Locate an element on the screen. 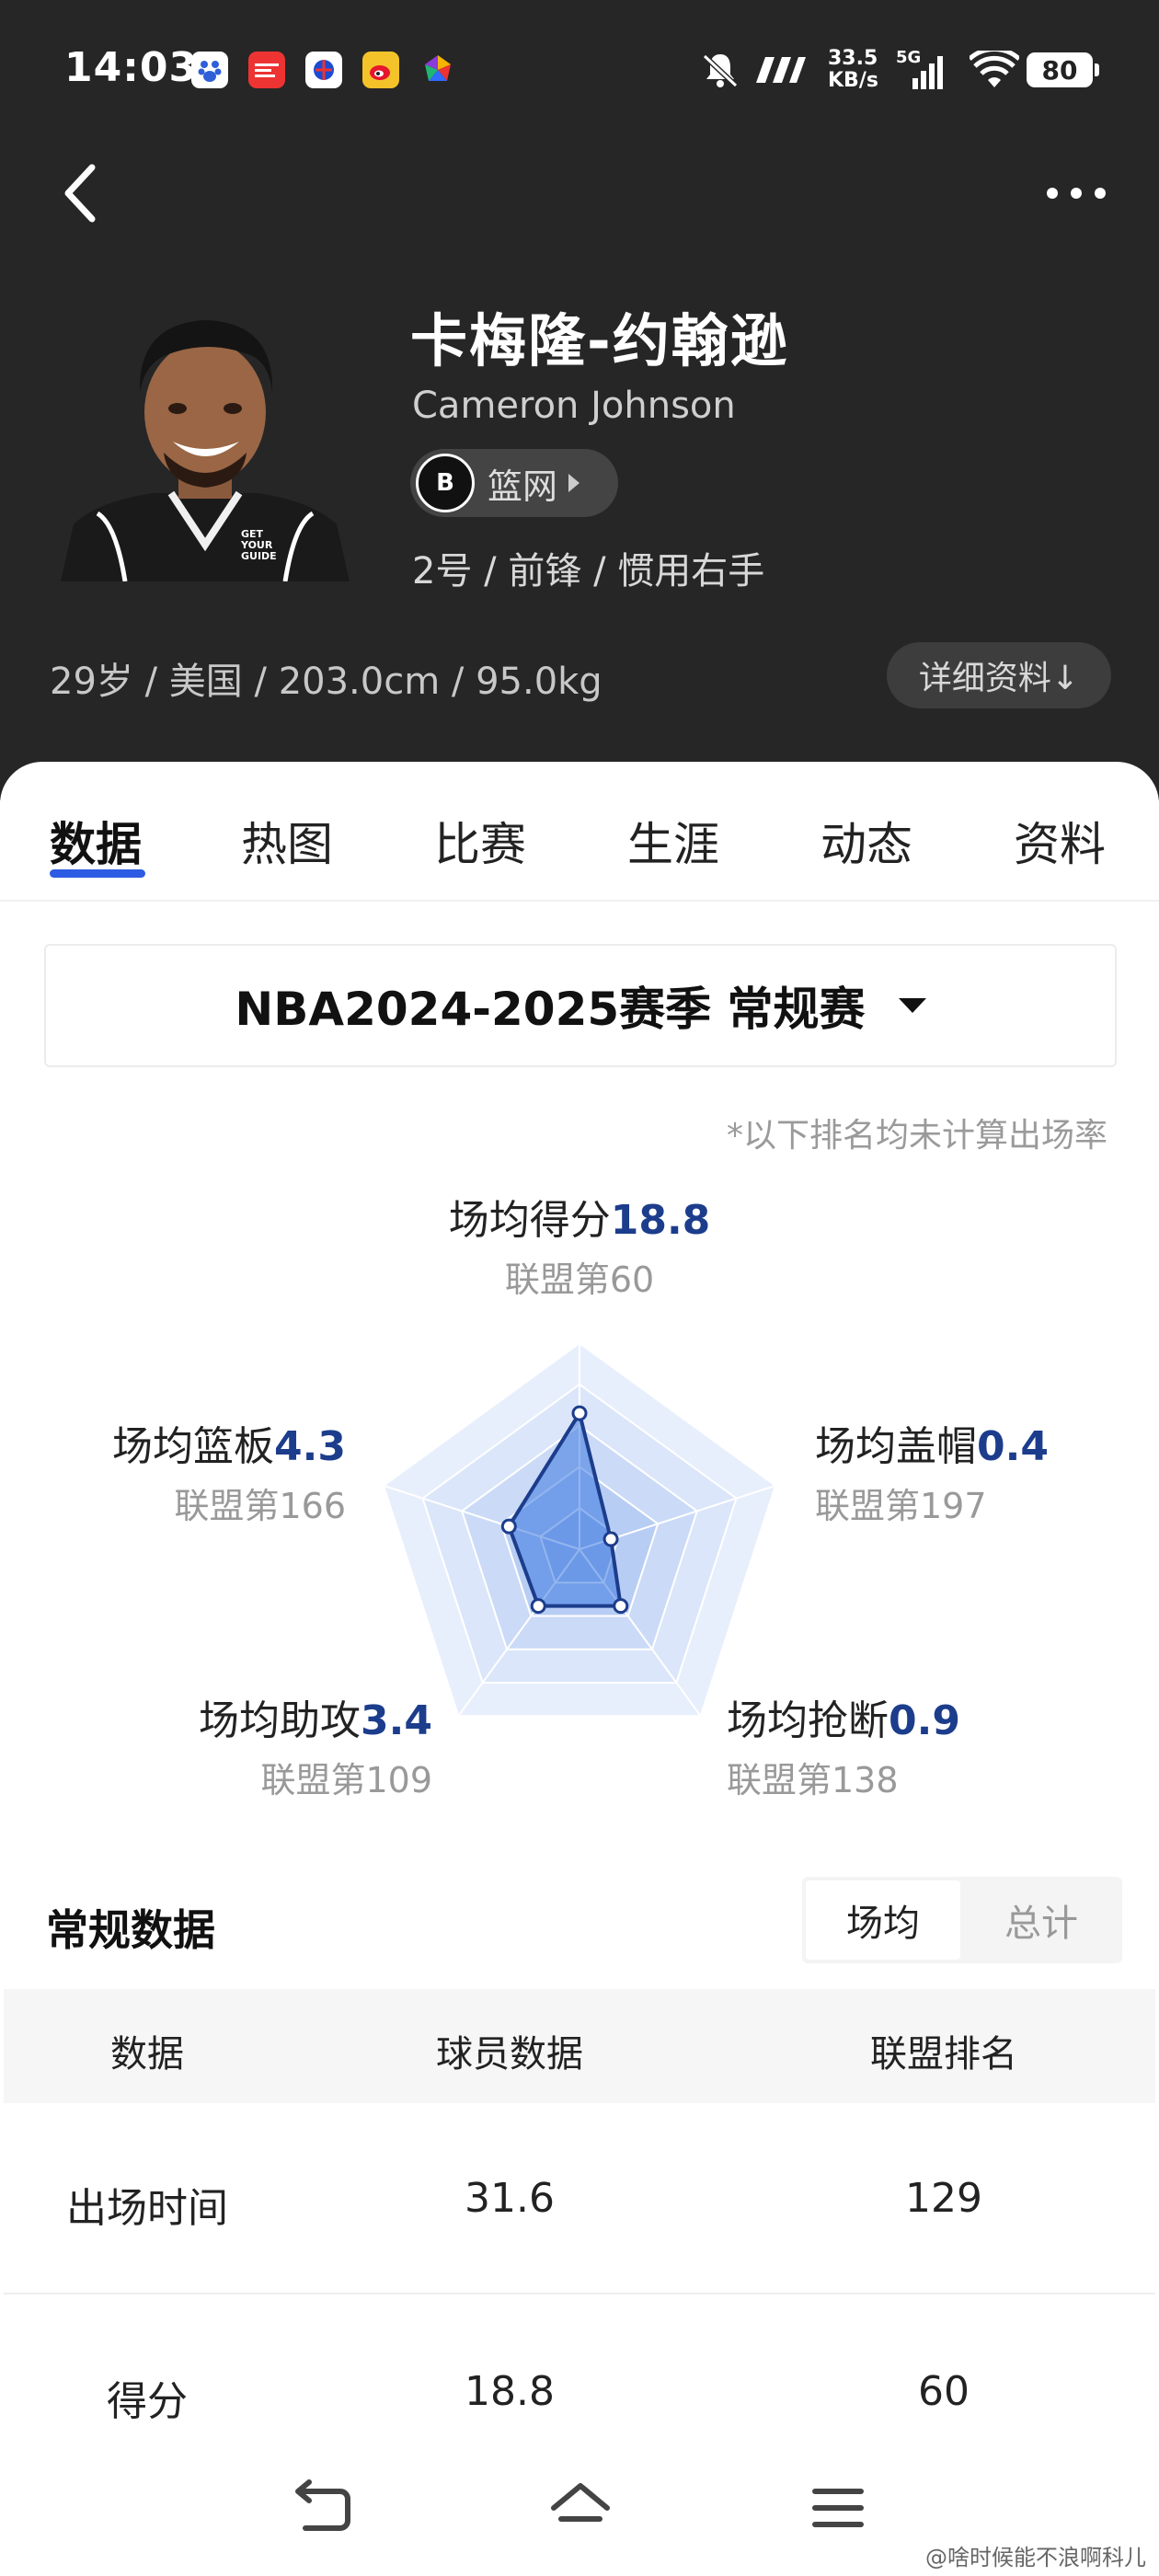 This screenshot has width=1159, height=2576. radar-label-steals: 场均抢断0.9 联盟第138 is located at coordinates (843, 1744).